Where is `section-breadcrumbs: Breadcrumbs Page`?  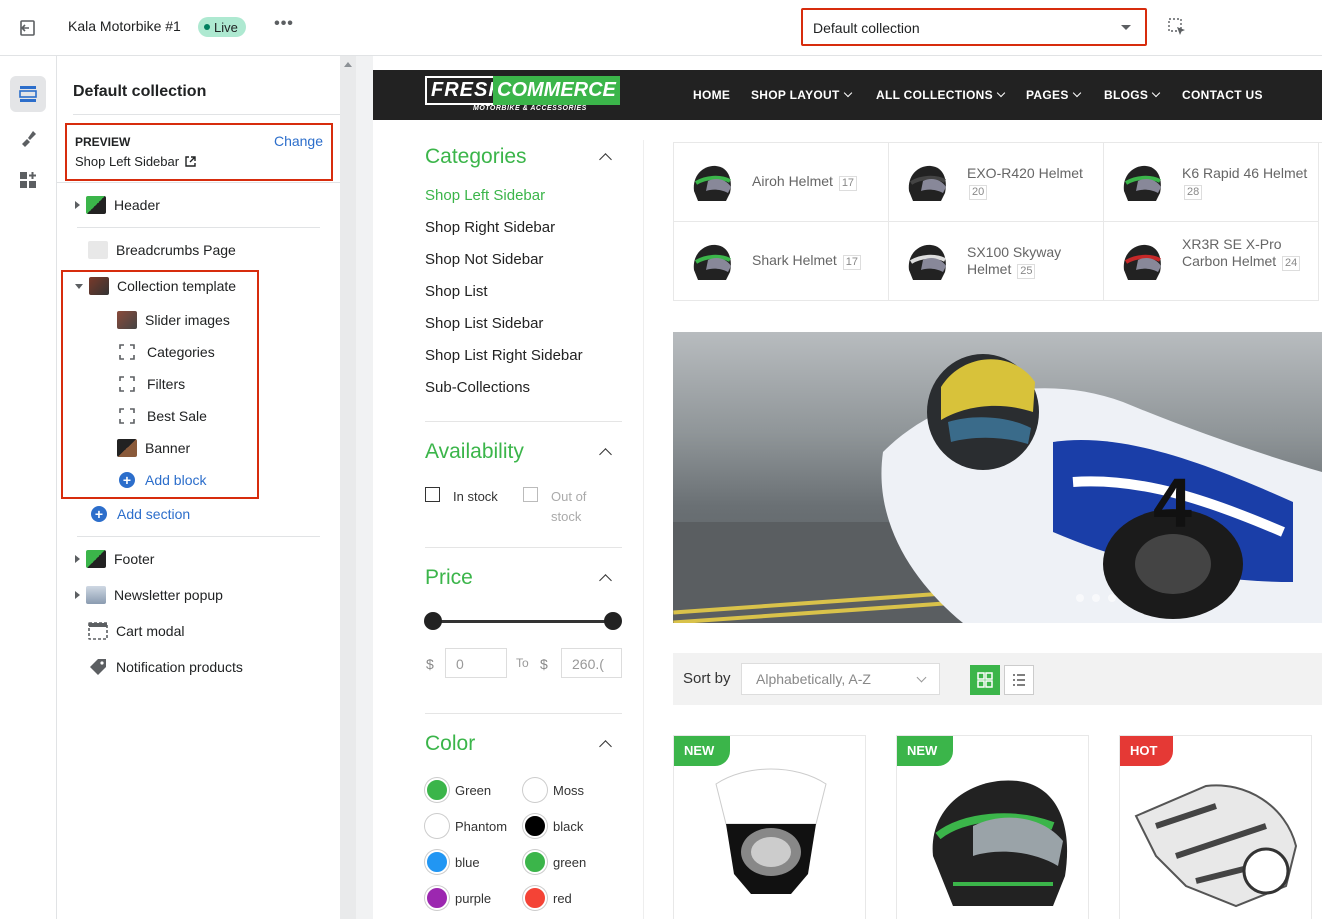 section-breadcrumbs: Breadcrumbs Page is located at coordinates (162, 250).